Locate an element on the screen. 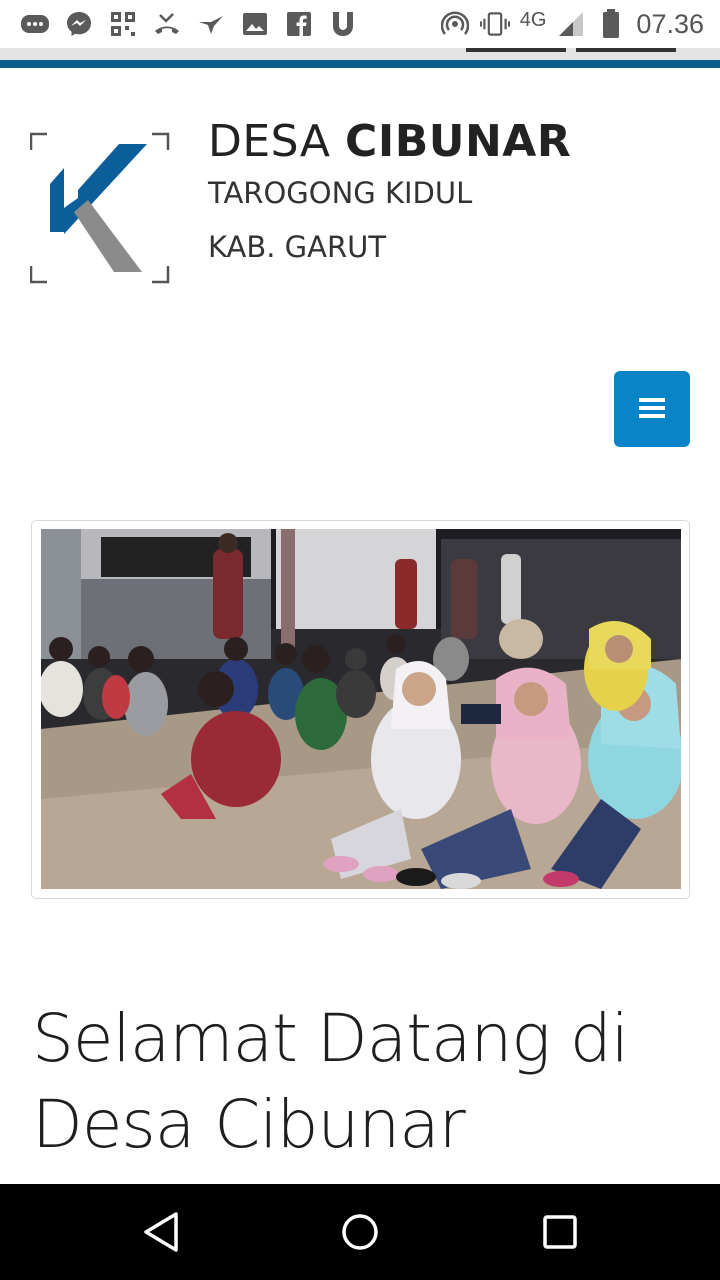  clock: 07.36 is located at coordinates (670, 23).